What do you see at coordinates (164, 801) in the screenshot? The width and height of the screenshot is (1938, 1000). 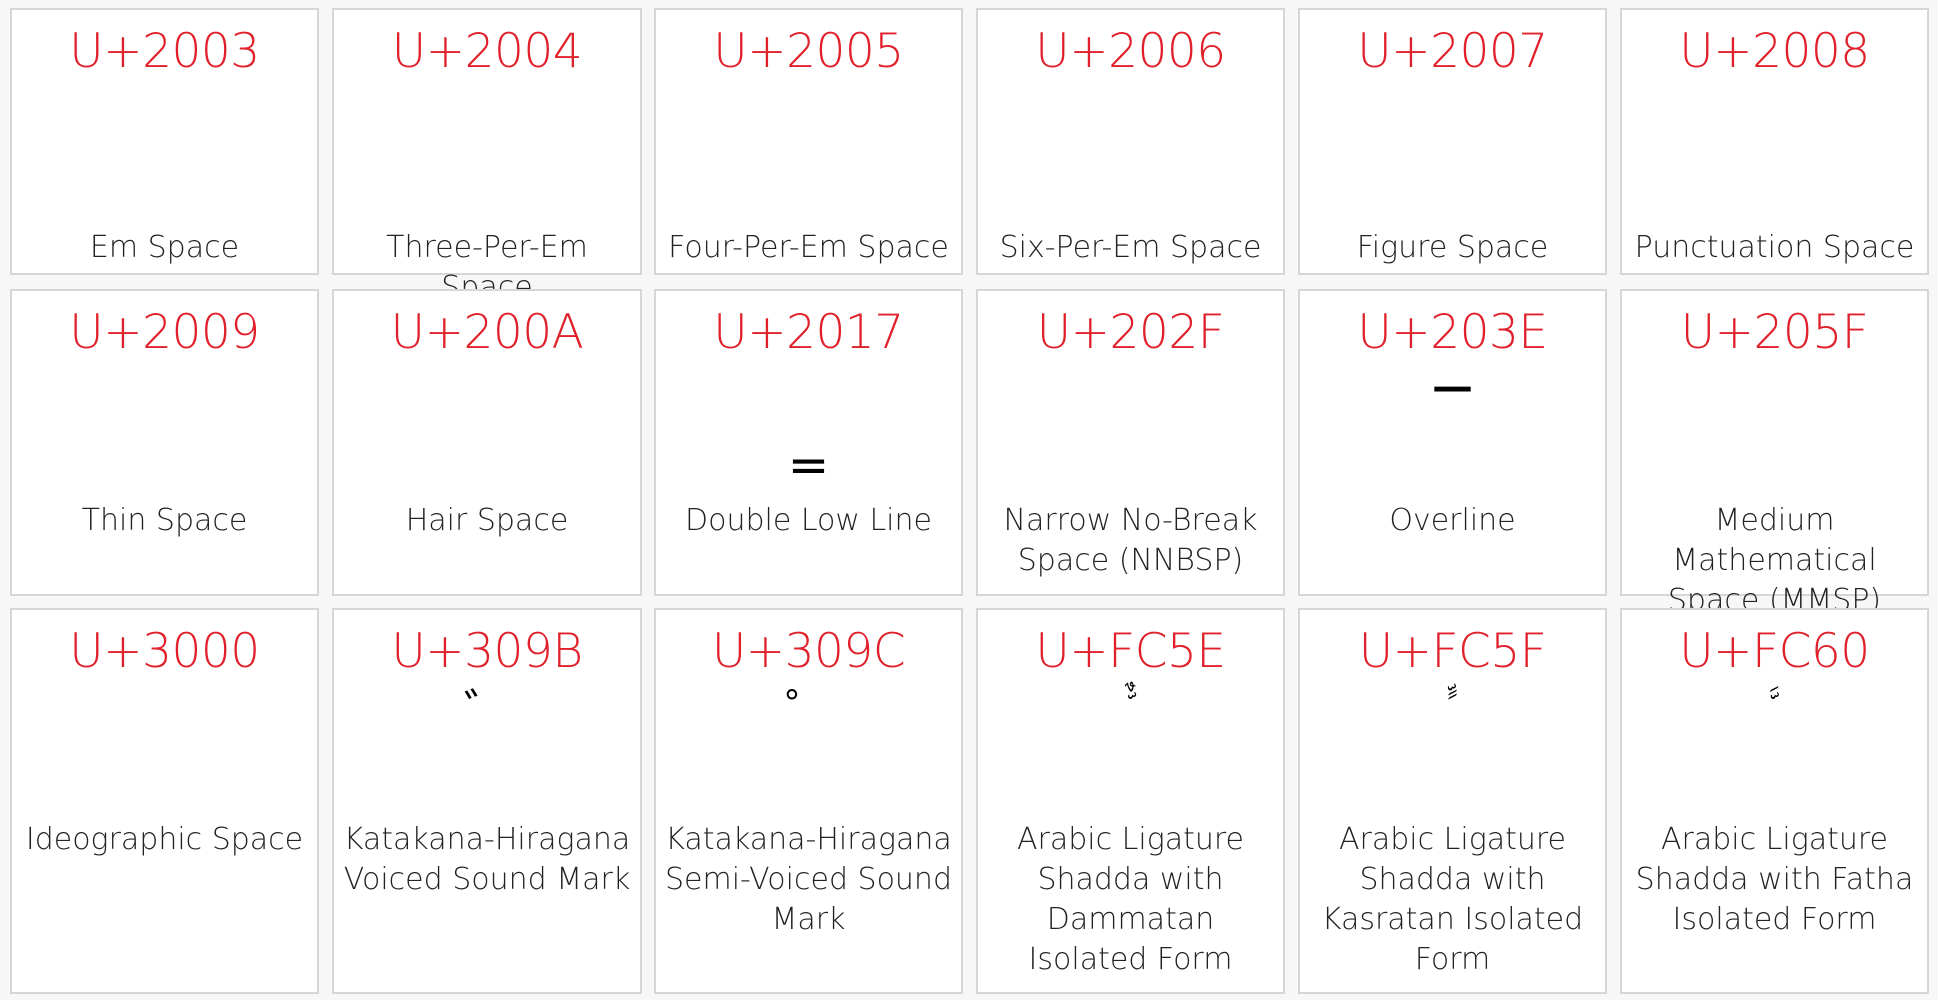 I see `character-card-u3000: U+3000 Ideographic Space` at bounding box center [164, 801].